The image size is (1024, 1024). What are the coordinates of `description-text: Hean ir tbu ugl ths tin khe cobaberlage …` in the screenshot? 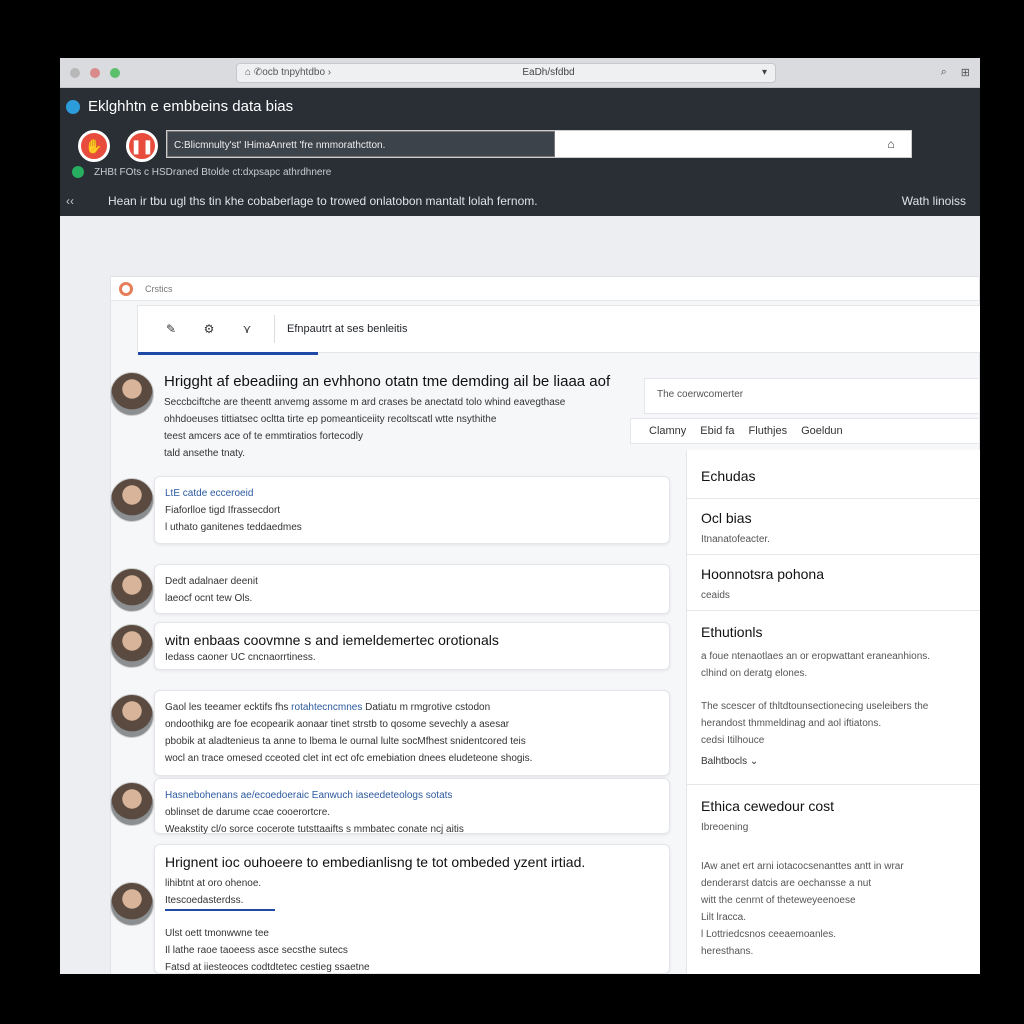 It's located at (323, 201).